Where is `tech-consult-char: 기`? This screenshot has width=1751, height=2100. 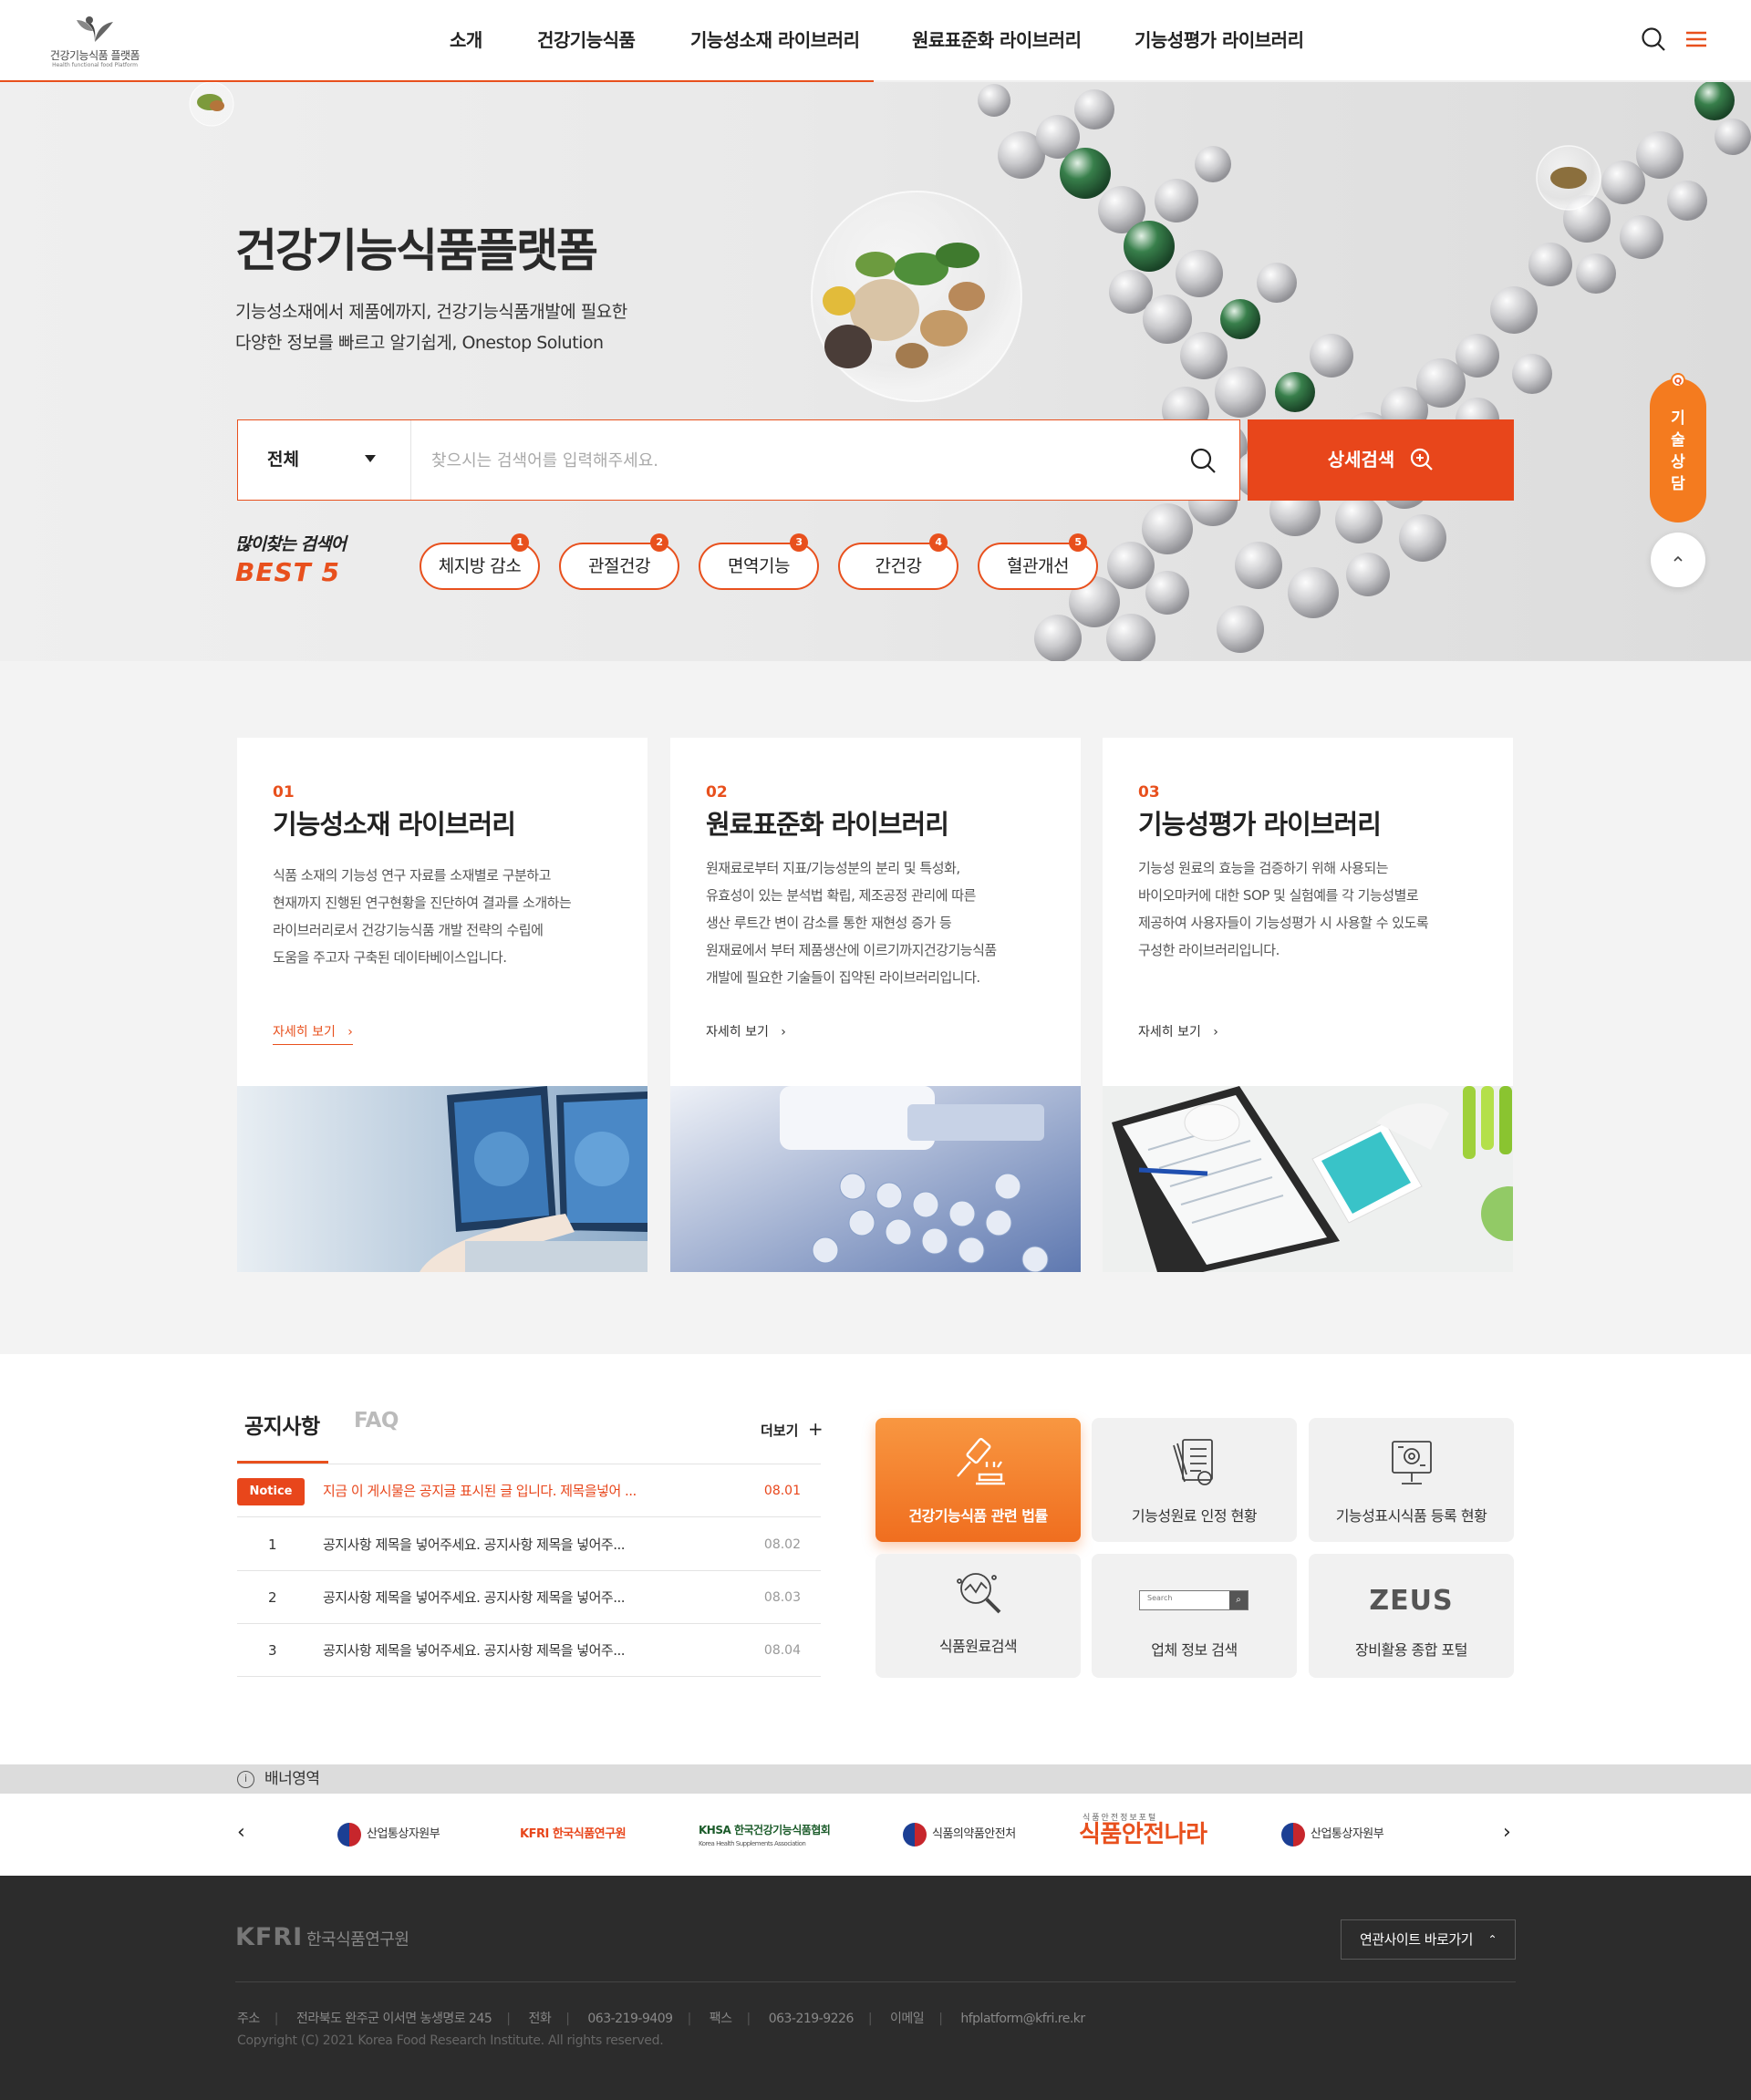 tech-consult-char: 기 is located at coordinates (1678, 418).